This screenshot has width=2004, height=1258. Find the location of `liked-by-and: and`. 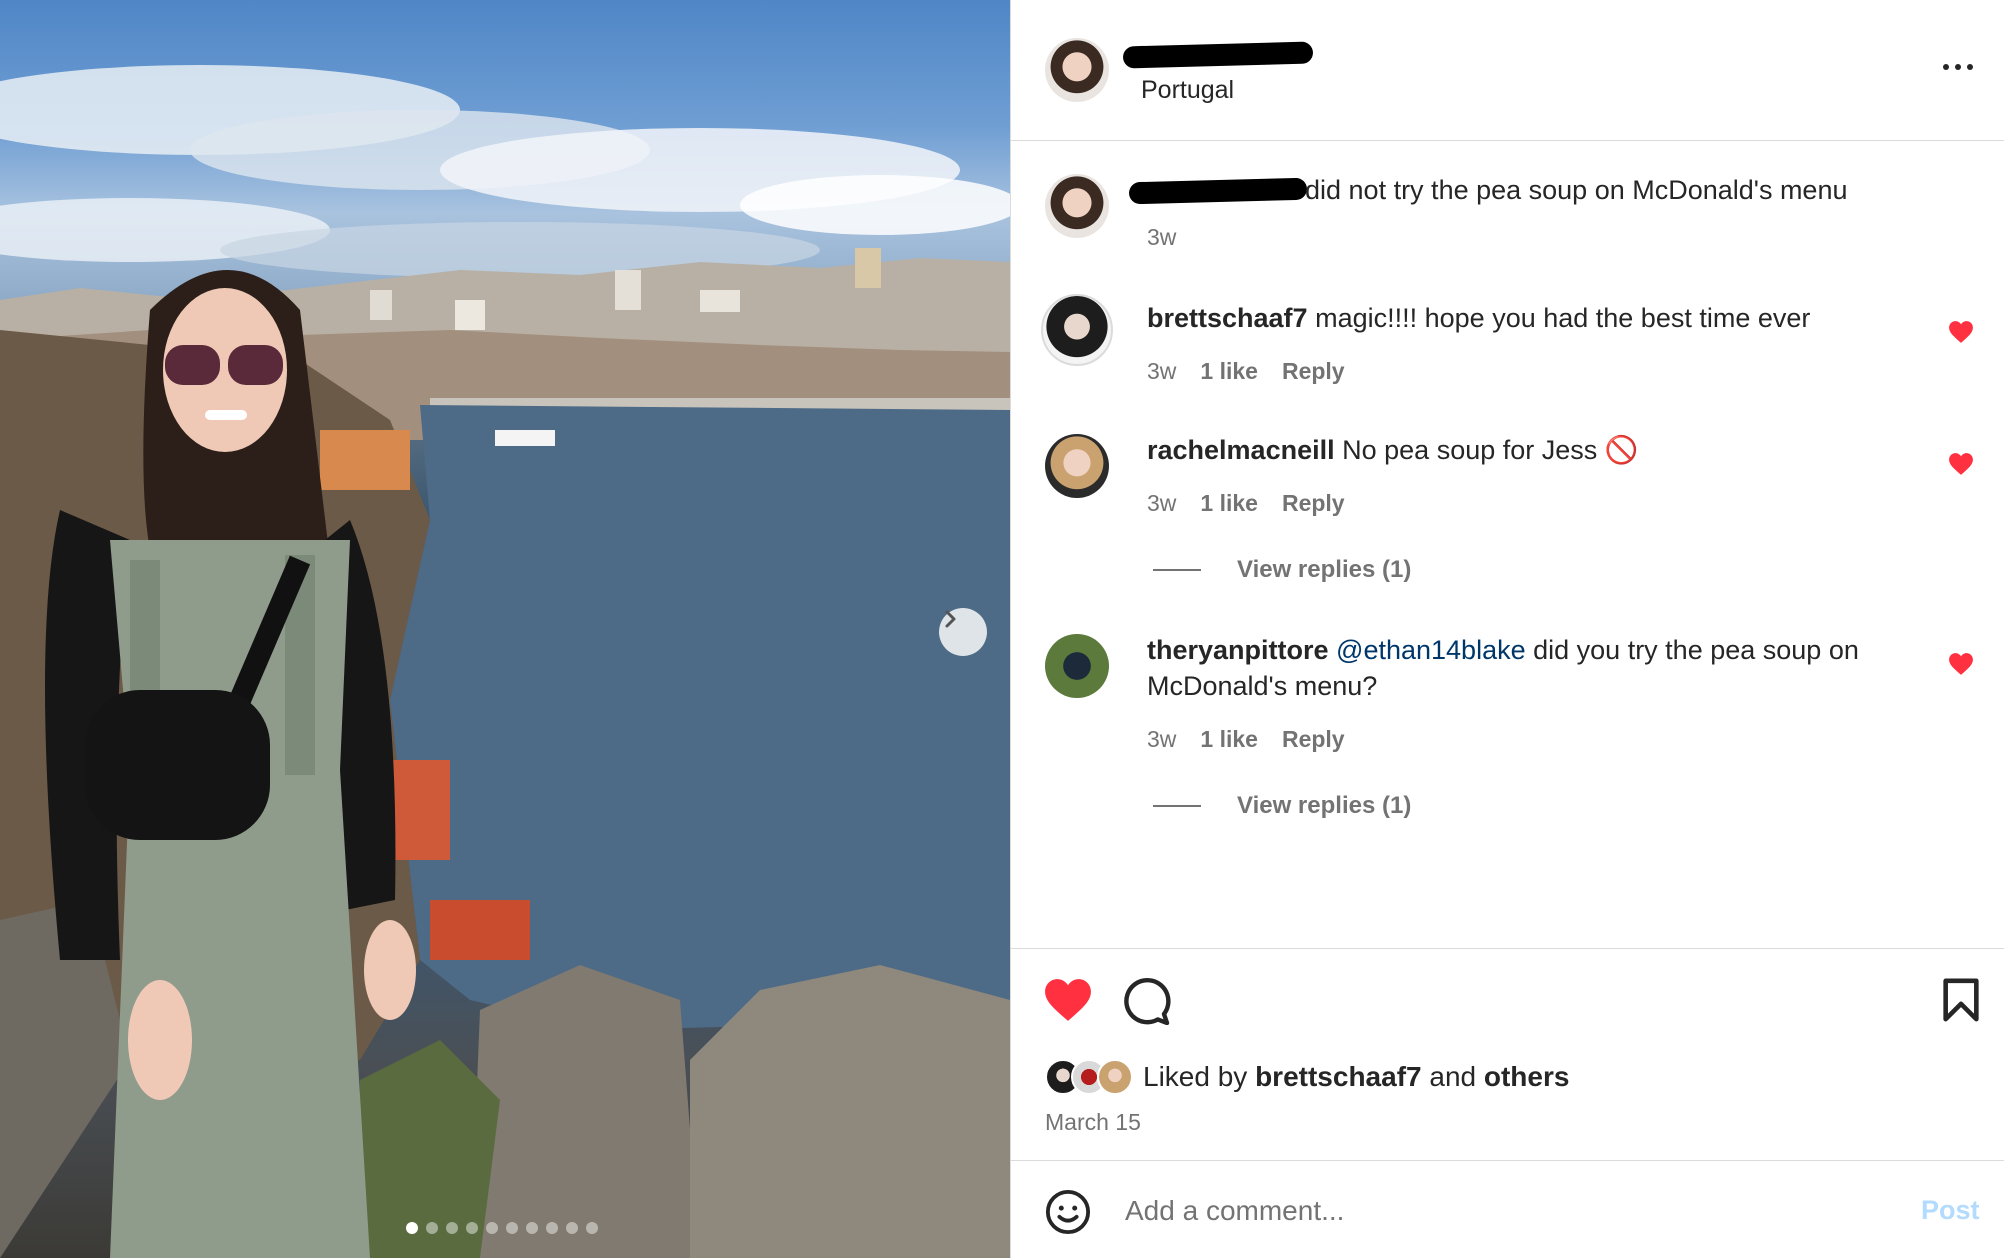

liked-by-and: and is located at coordinates (1453, 1076).